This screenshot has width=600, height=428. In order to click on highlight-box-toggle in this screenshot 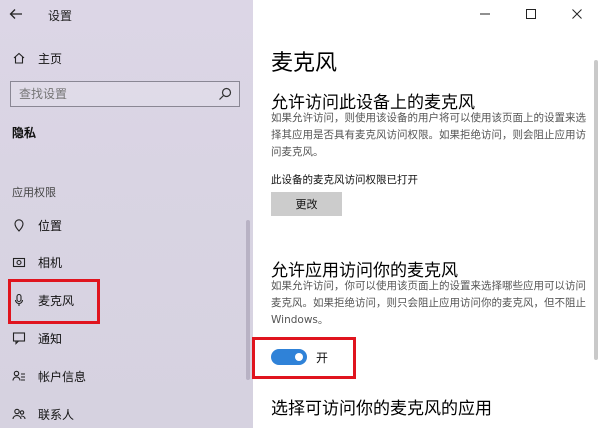, I will do `click(304, 358)`.